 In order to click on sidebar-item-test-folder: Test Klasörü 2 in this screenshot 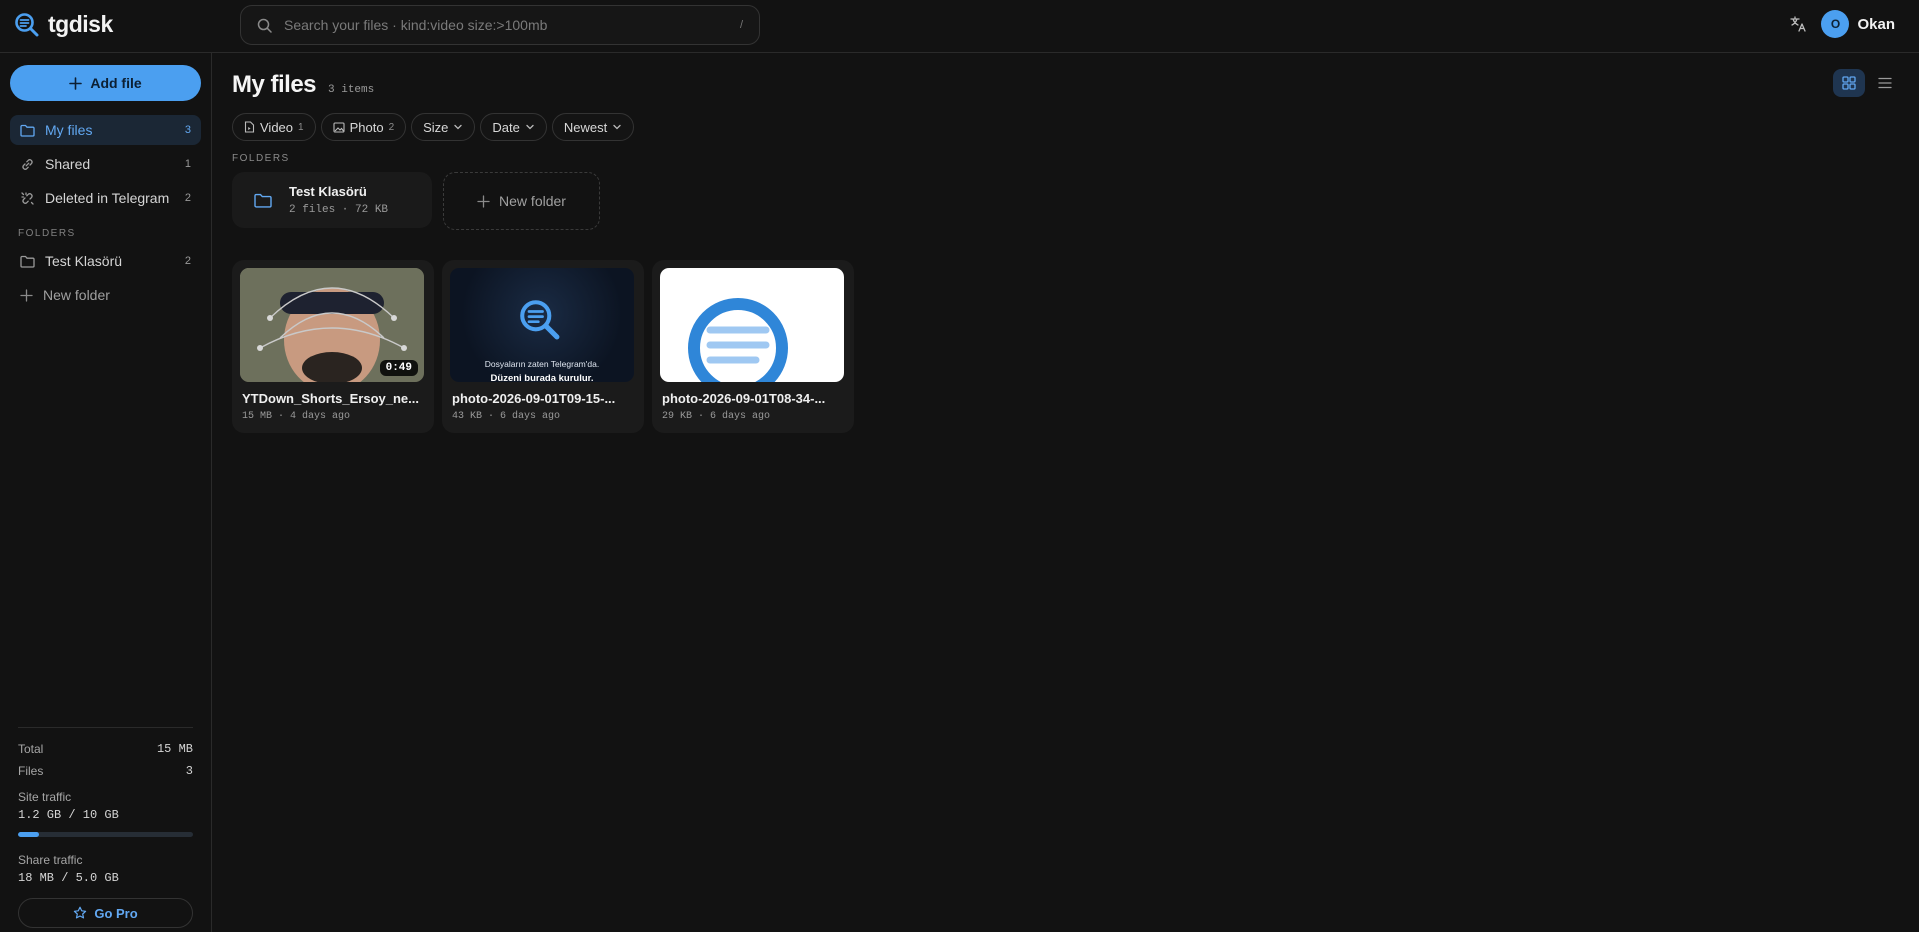, I will do `click(105, 261)`.